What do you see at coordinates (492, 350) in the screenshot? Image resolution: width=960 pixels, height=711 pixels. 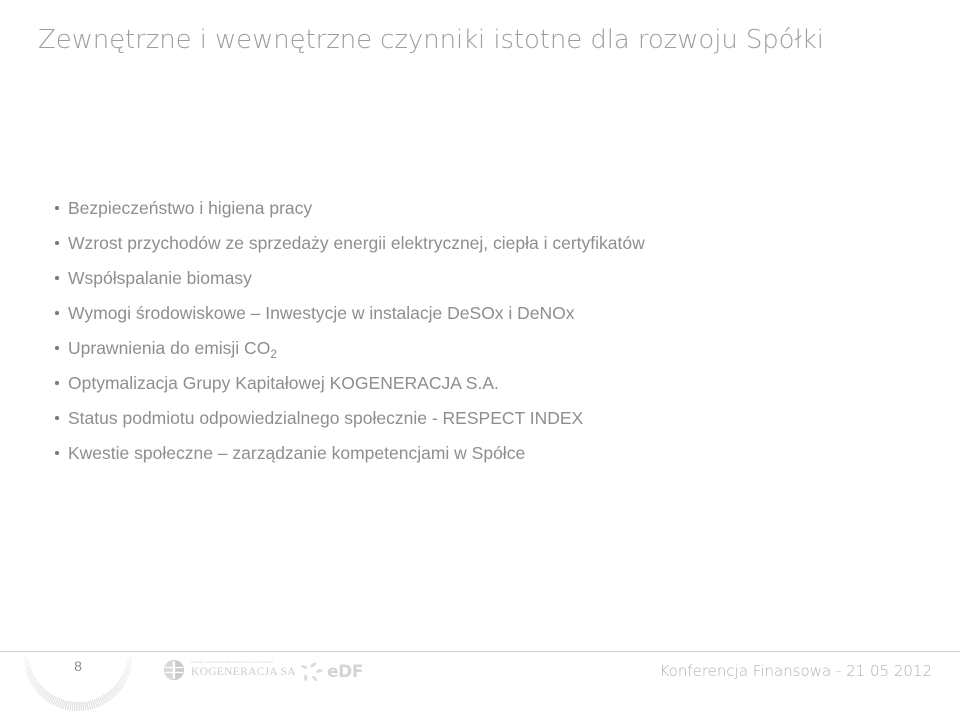 I see `list-item: Uprawnienia do emisji CO2` at bounding box center [492, 350].